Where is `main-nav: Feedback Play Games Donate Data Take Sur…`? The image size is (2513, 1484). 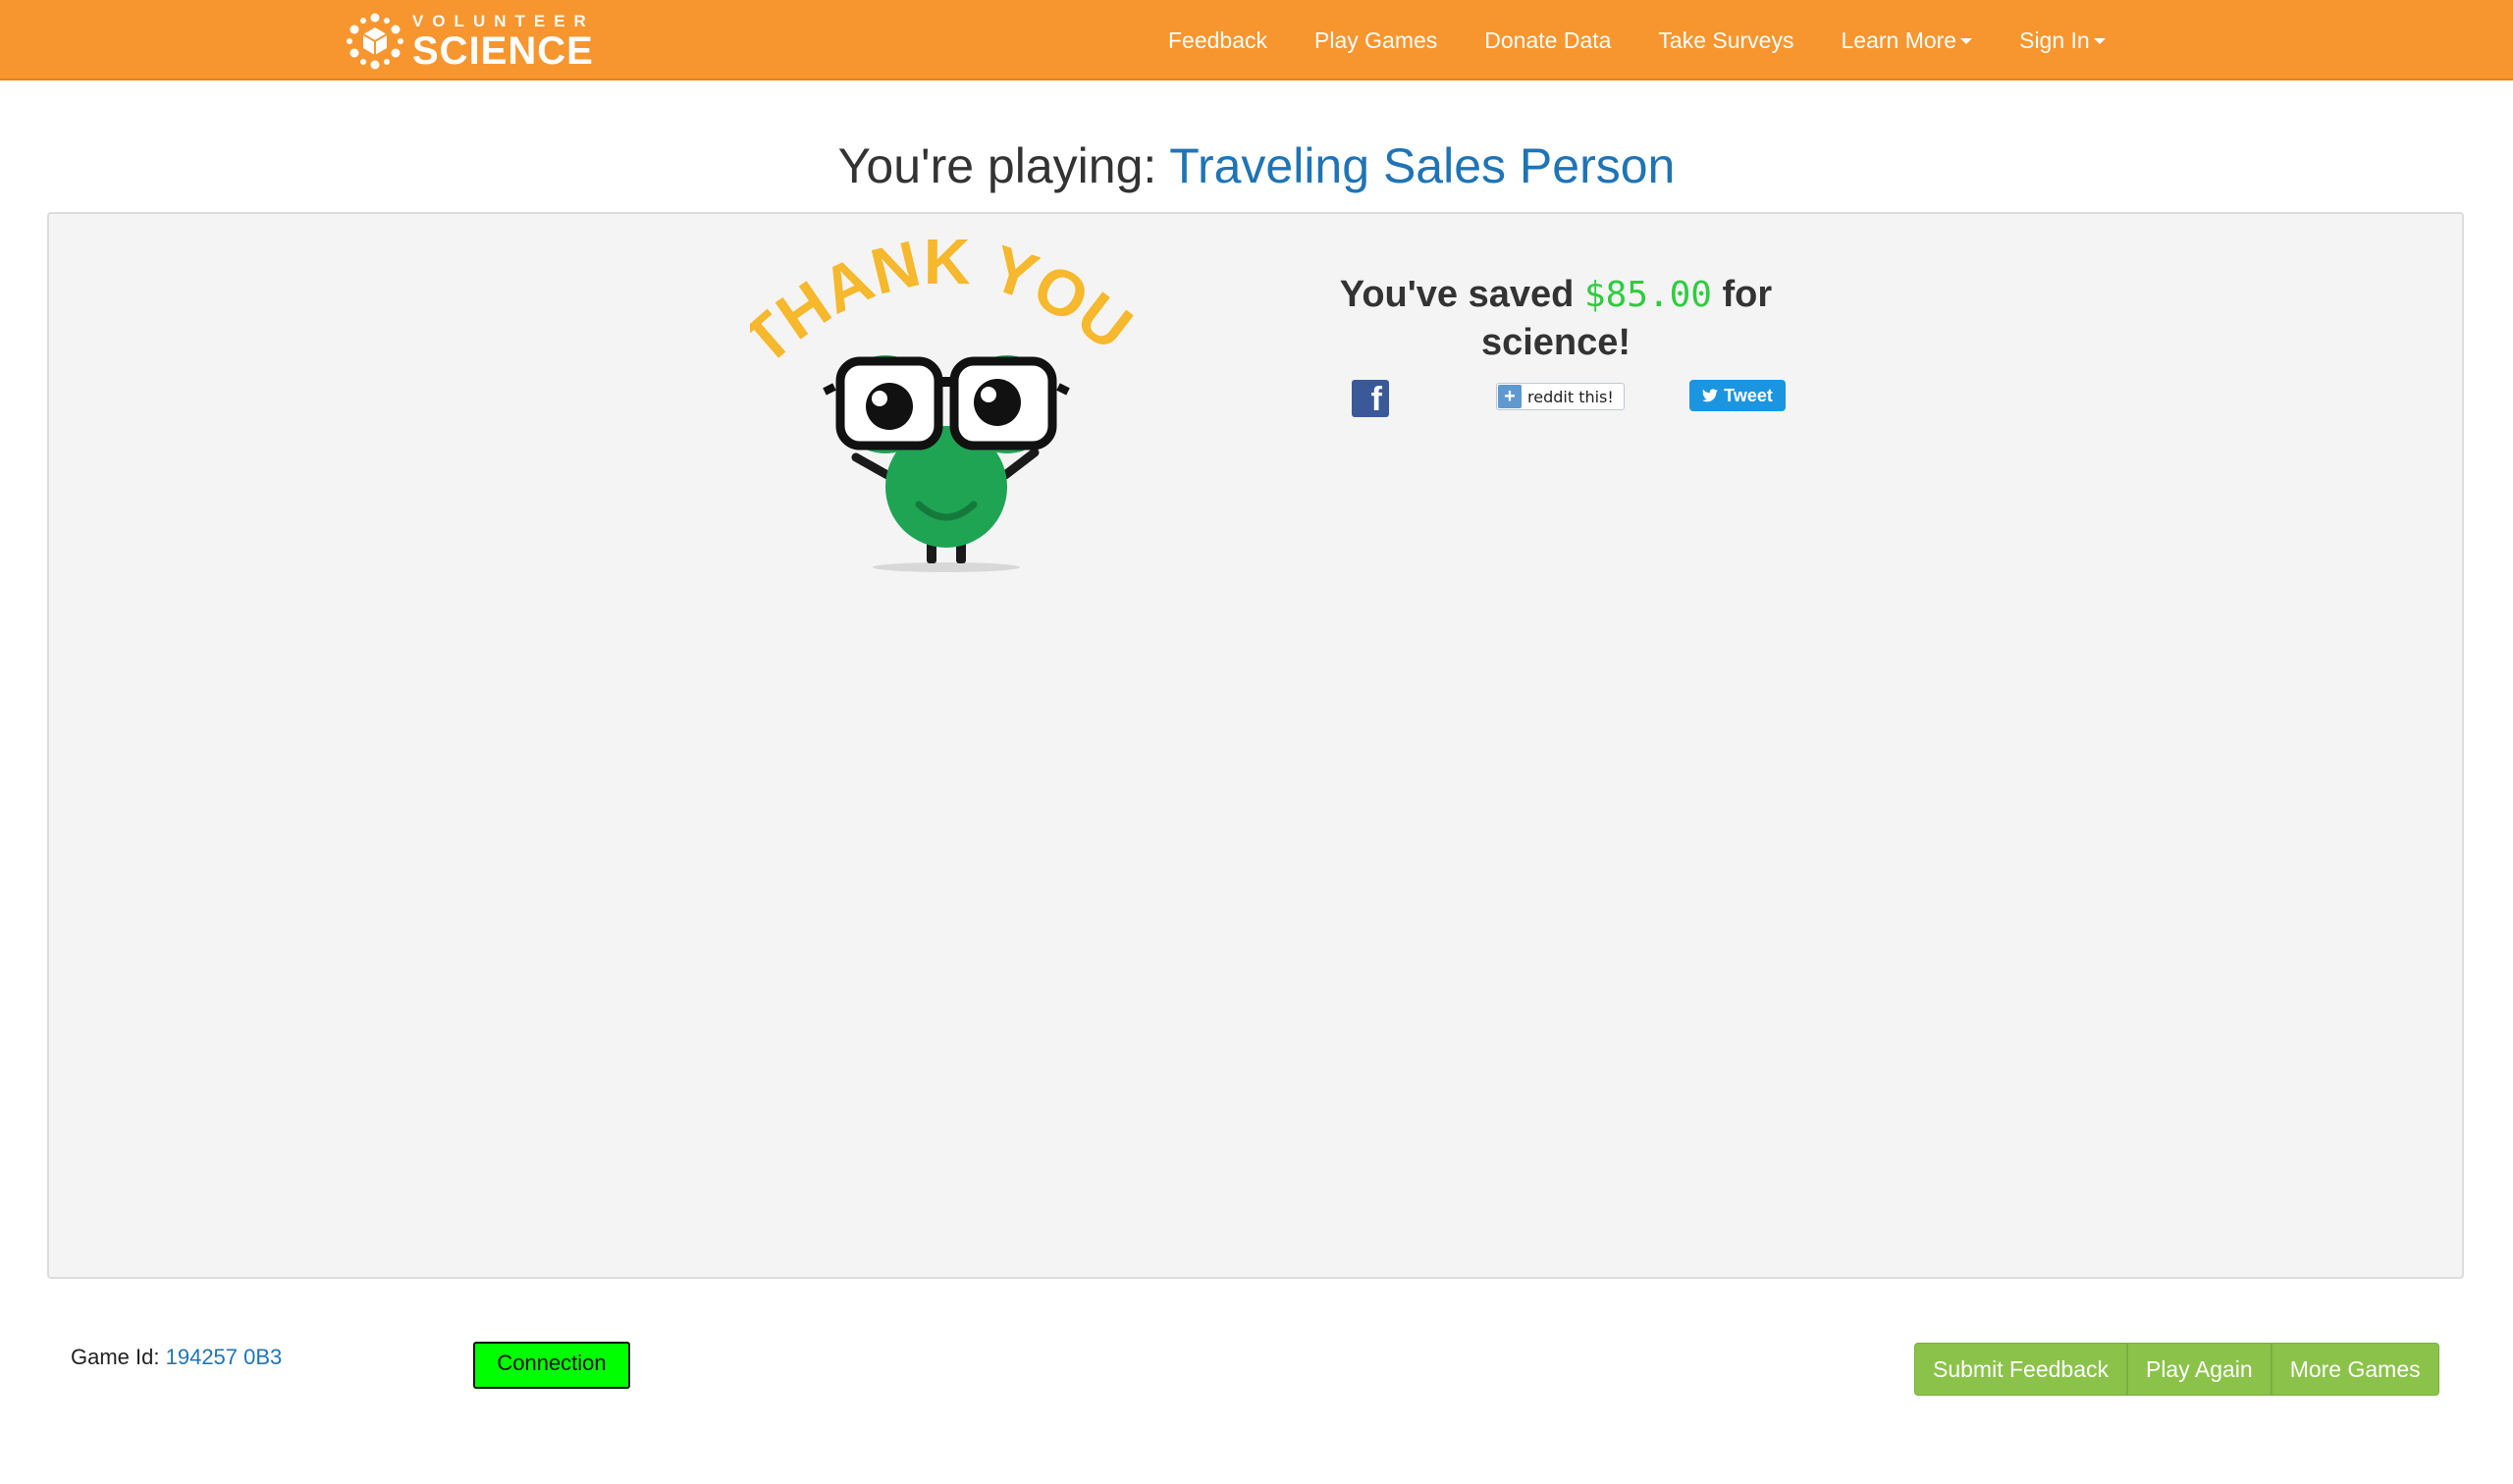 main-nav: Feedback Play Games Donate Data Take Sur… is located at coordinates (1660, 40).